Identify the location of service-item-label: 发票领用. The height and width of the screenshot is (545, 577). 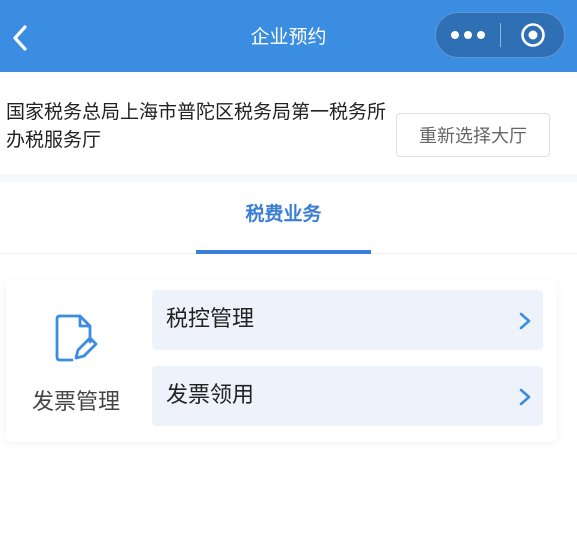
(210, 395).